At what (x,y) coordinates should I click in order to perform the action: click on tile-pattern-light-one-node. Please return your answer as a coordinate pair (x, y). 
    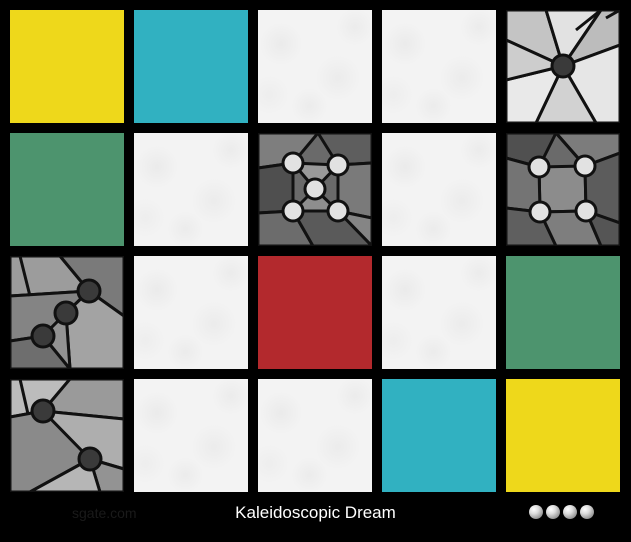
    Looking at the image, I should click on (563, 66).